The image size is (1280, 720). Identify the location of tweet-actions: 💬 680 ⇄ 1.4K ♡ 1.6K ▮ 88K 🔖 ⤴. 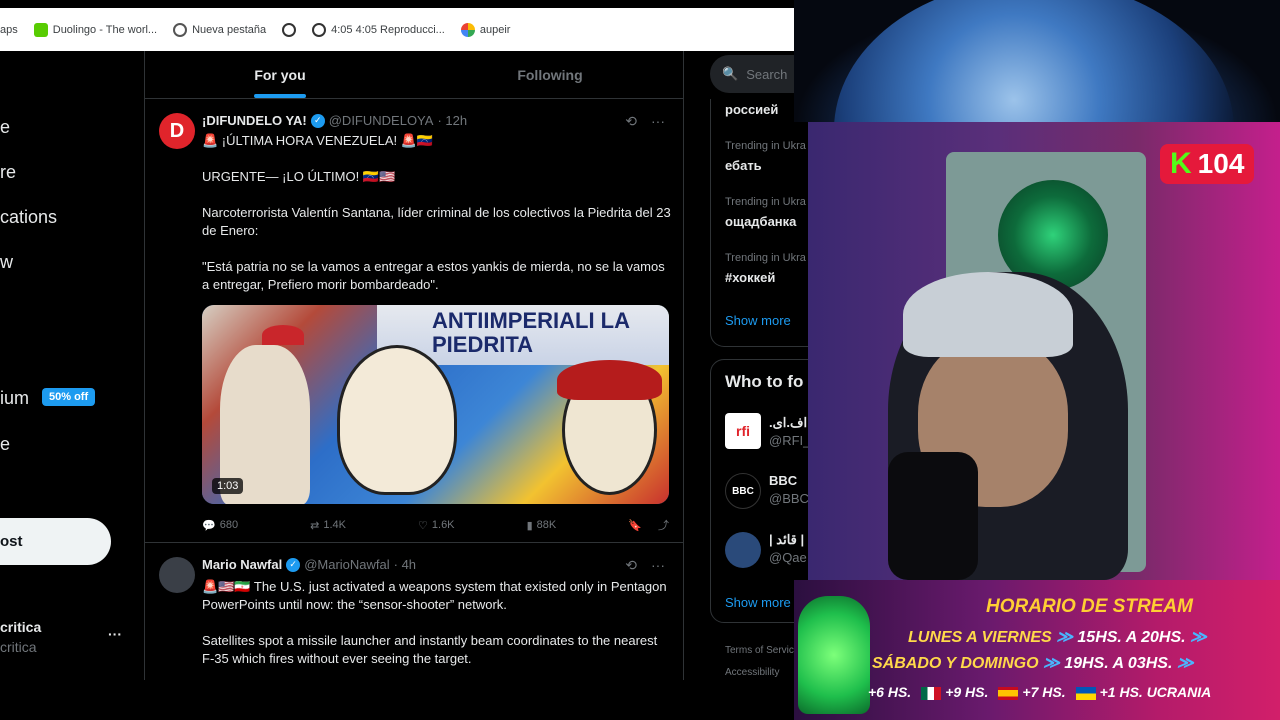
(435, 525).